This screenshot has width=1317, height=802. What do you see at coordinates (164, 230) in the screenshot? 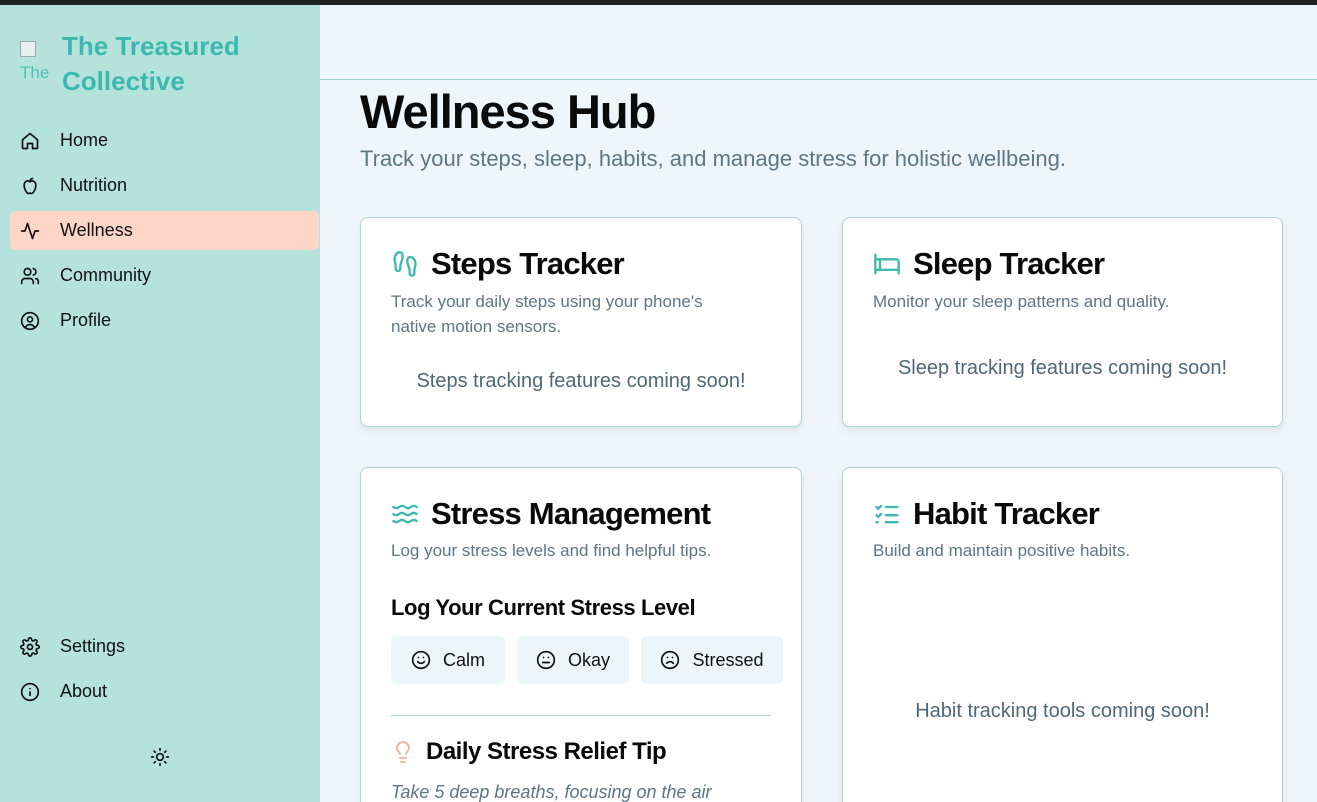
I see `sidebar-item-wellness: Wellness` at bounding box center [164, 230].